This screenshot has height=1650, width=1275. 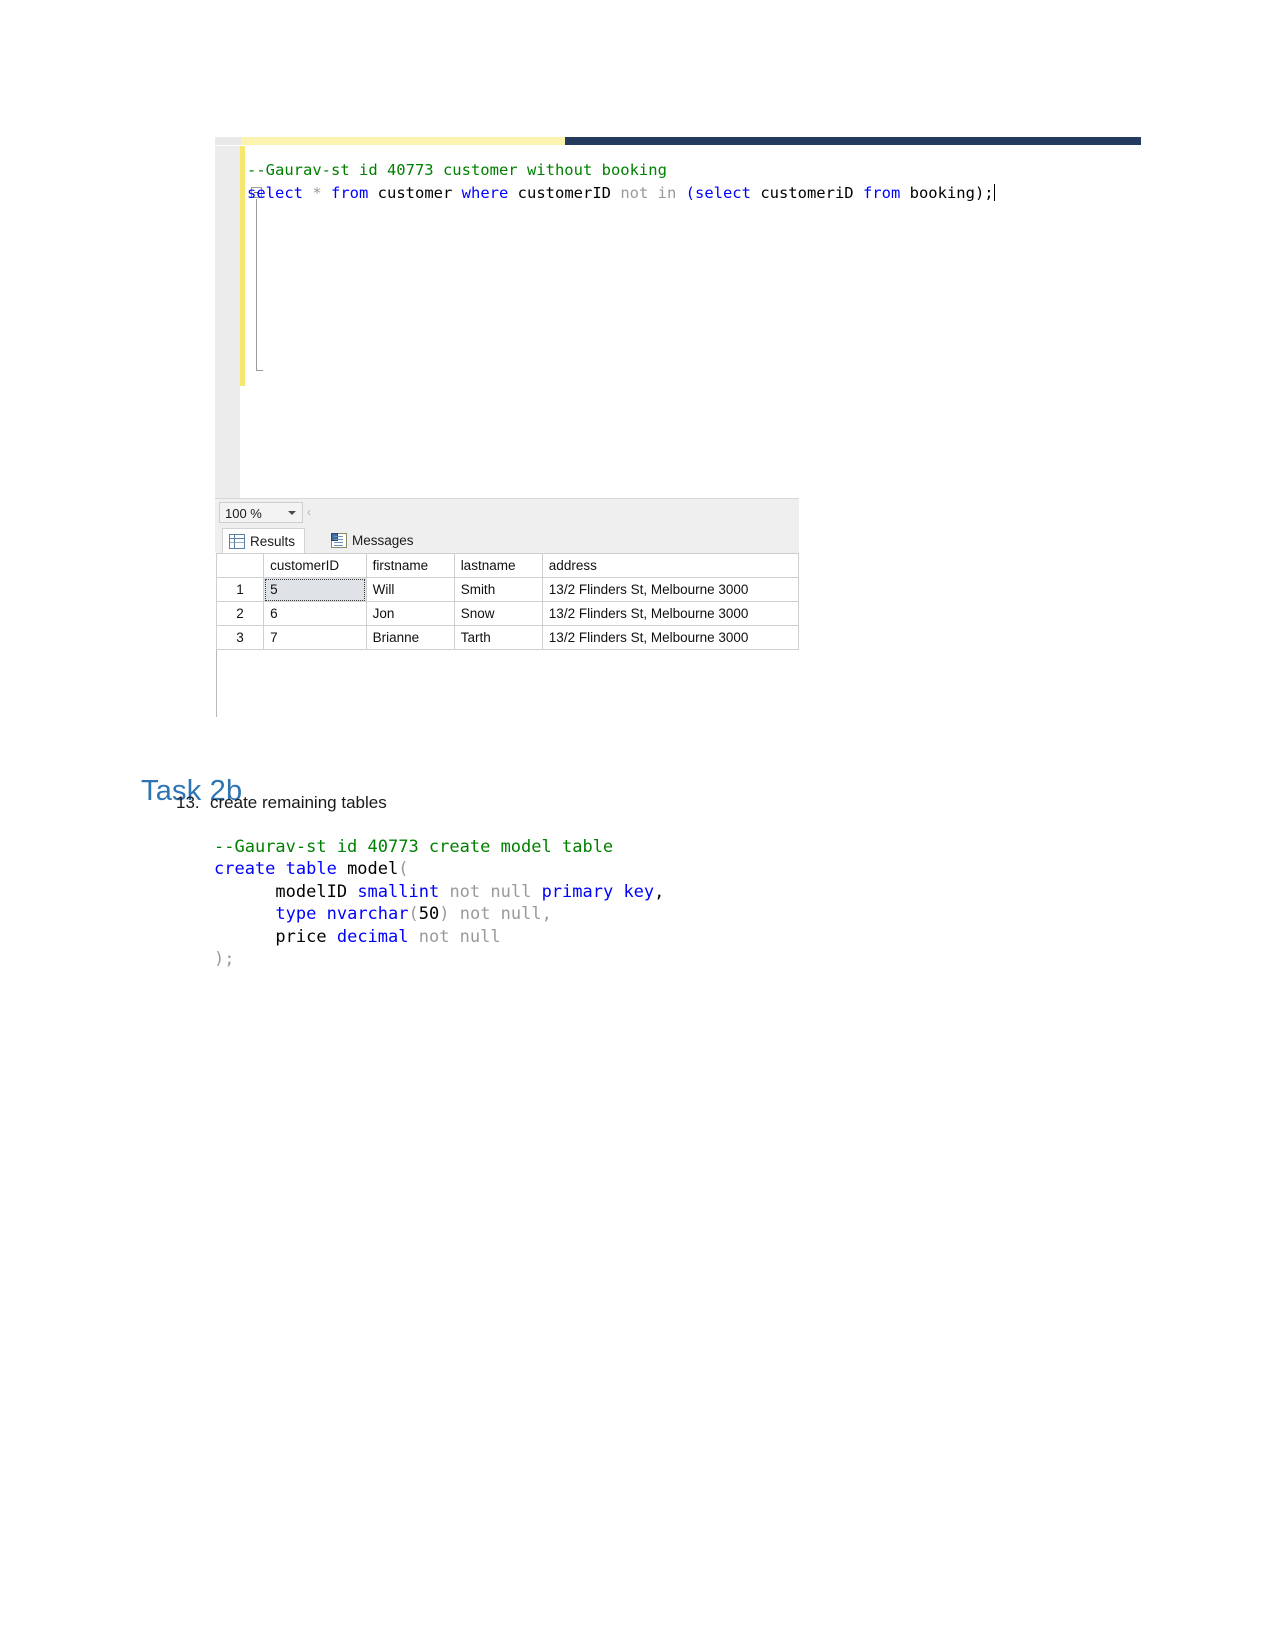 What do you see at coordinates (240, 637) in the screenshot?
I see `row-number: 3` at bounding box center [240, 637].